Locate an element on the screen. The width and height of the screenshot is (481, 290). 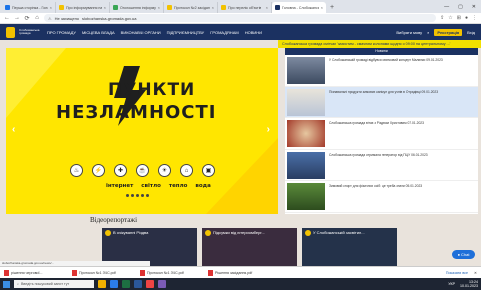
menu-item-local-government: МІСЦЕВА ВЛАДА is located at coordinates (98, 32).